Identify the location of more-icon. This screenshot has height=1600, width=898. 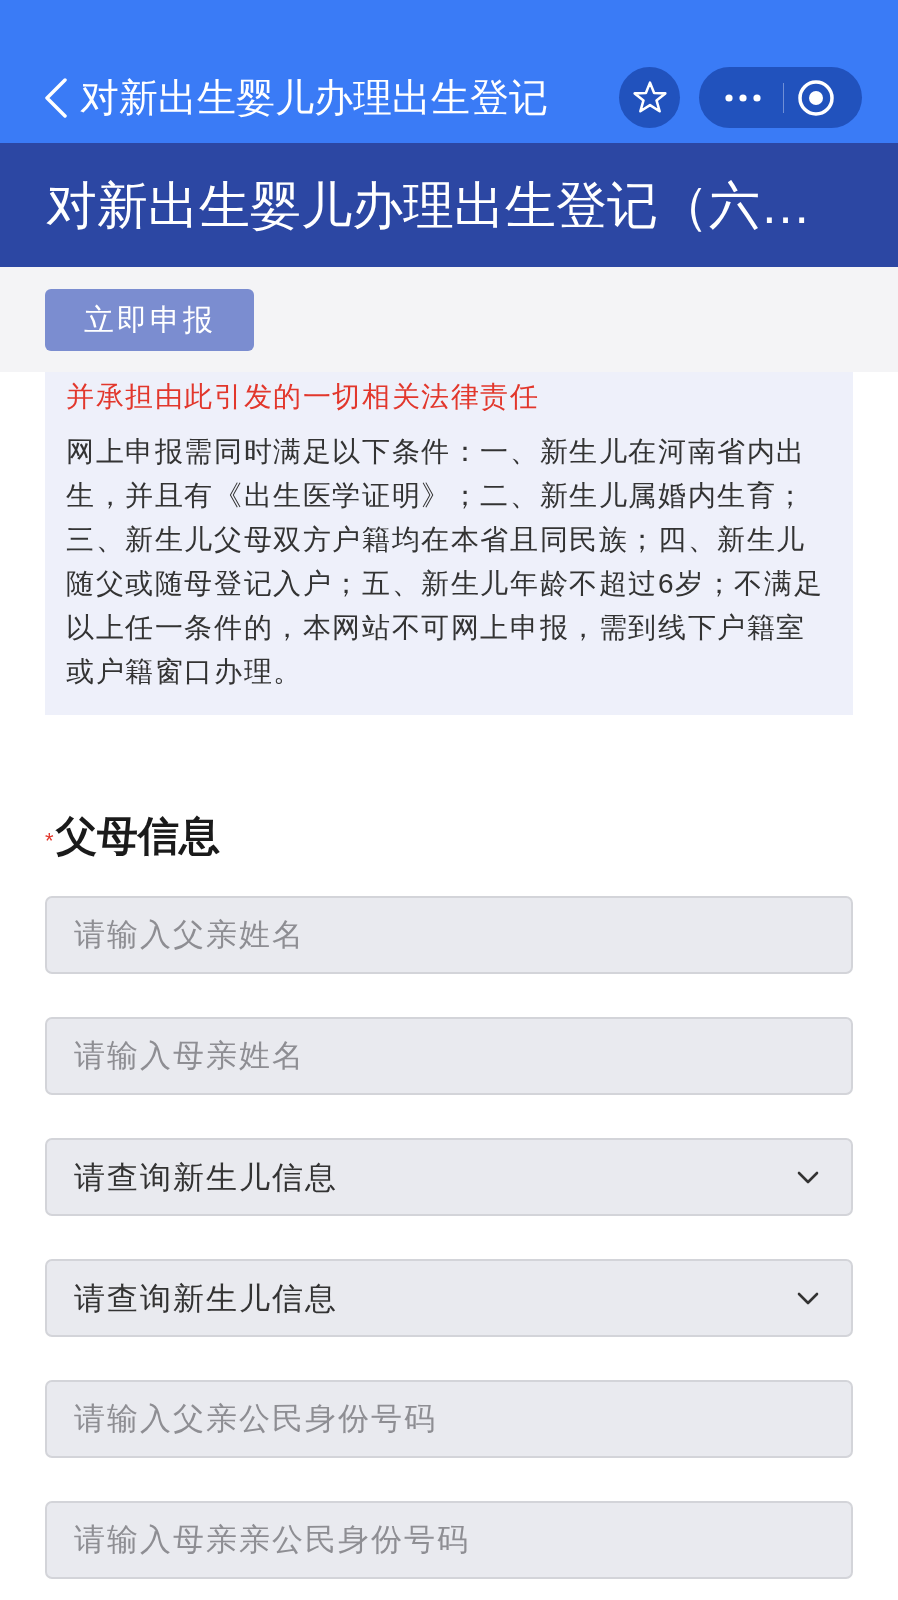
(743, 97).